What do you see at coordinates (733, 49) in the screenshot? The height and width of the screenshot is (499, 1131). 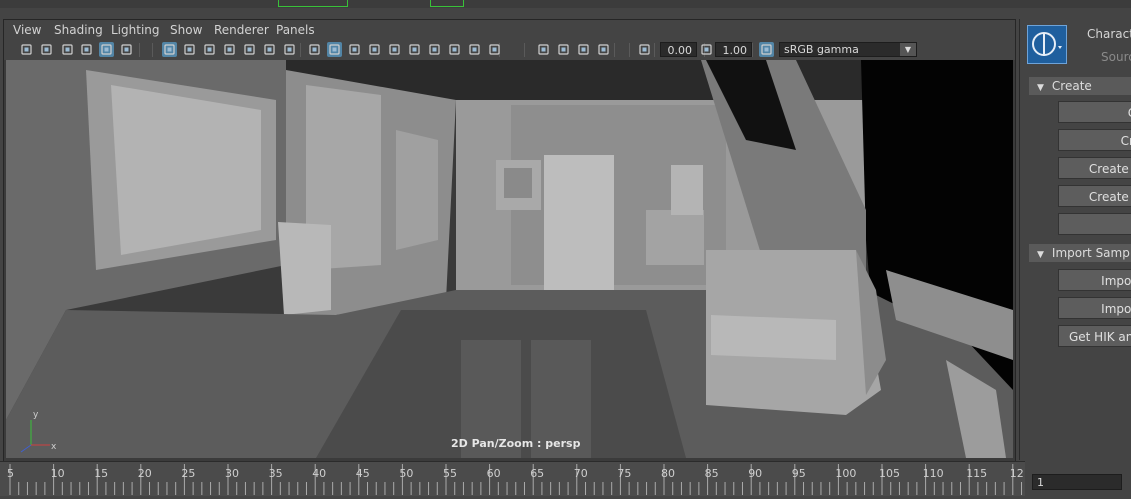 I see `gamma-field: 1.00` at bounding box center [733, 49].